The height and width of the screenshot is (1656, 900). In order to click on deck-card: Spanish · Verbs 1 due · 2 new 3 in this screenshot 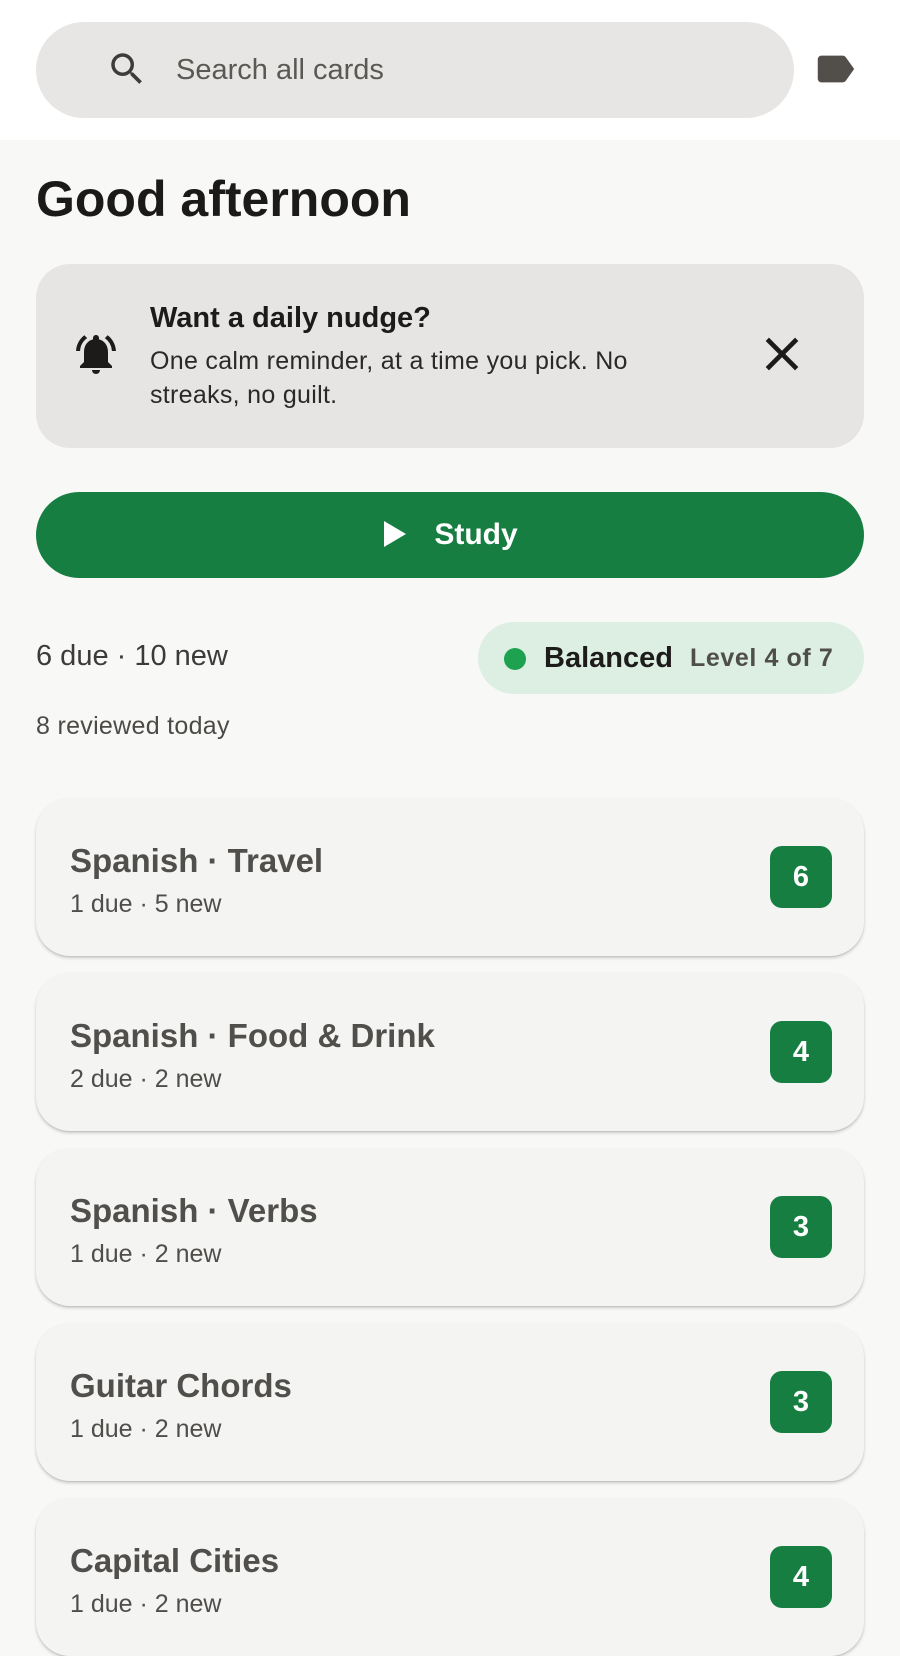, I will do `click(450, 1227)`.